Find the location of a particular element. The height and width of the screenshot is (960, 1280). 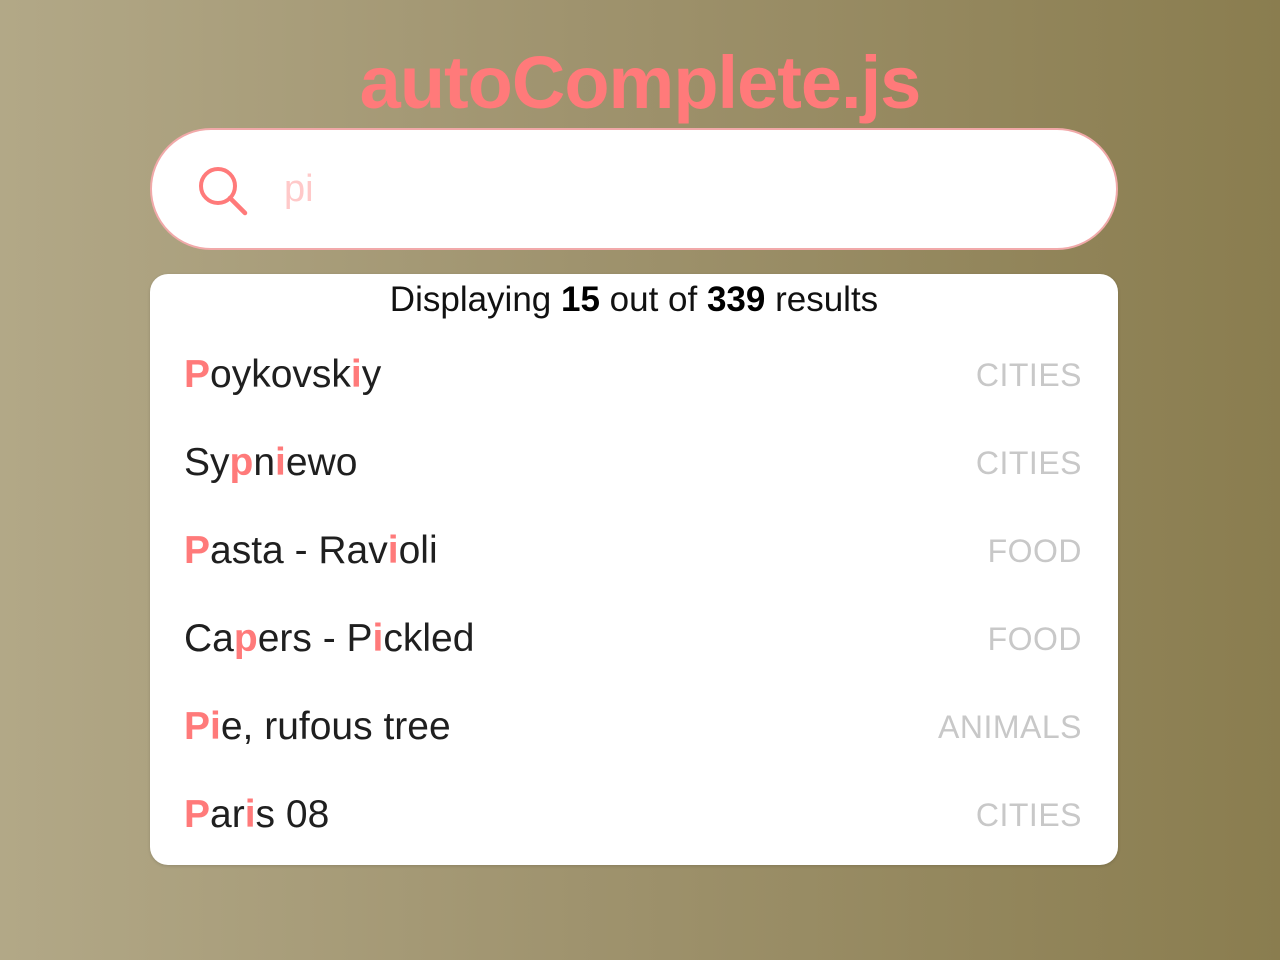

page-title: autoComplete.js is located at coordinates (640, 82).